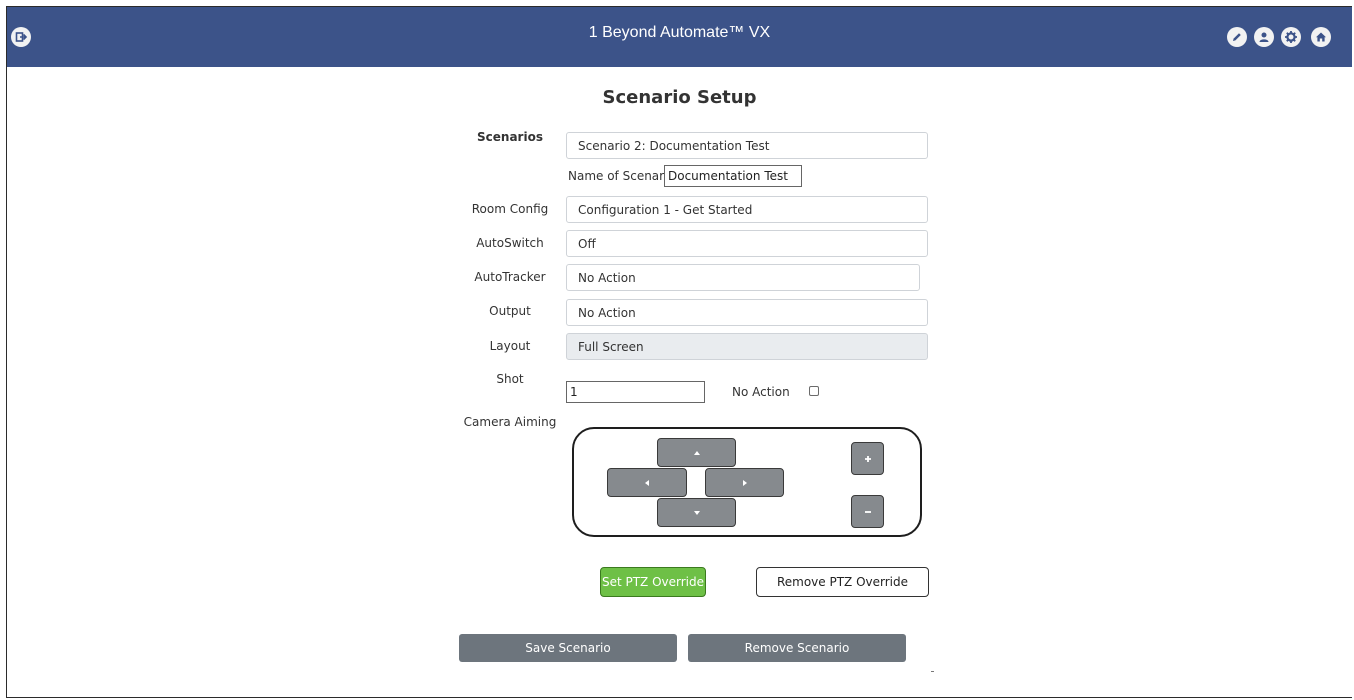 The image size is (1354, 700). What do you see at coordinates (733, 176) in the screenshot?
I see `scenario-name-input: Documentation Test` at bounding box center [733, 176].